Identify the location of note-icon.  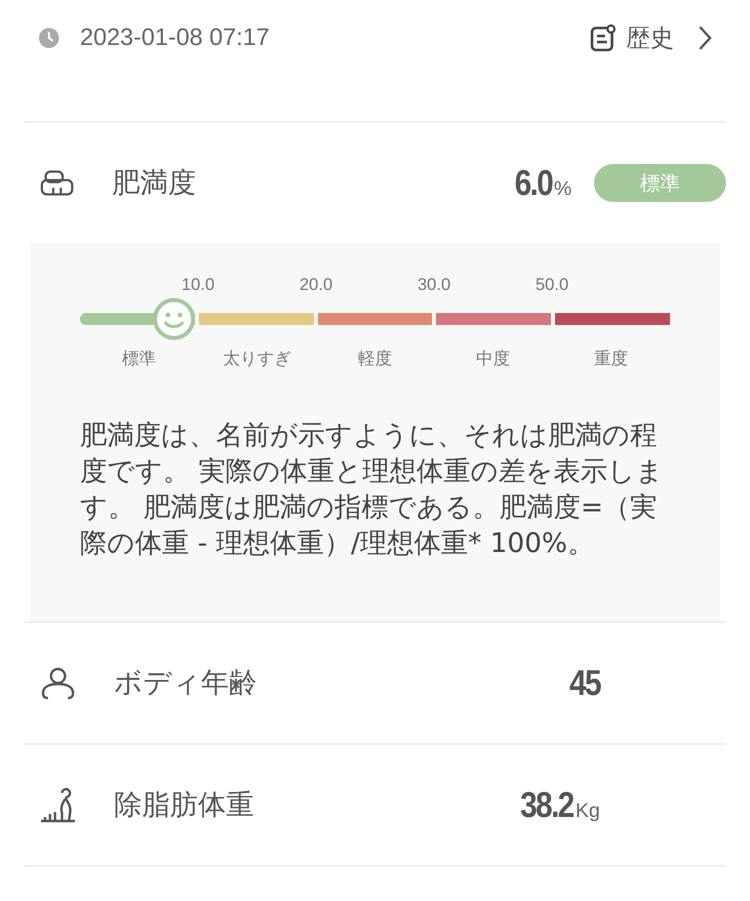
(603, 38).